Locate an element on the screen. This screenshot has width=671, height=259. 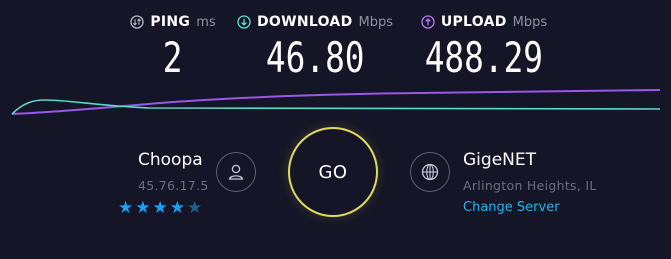
upload-value: 488.29 is located at coordinates (484, 57).